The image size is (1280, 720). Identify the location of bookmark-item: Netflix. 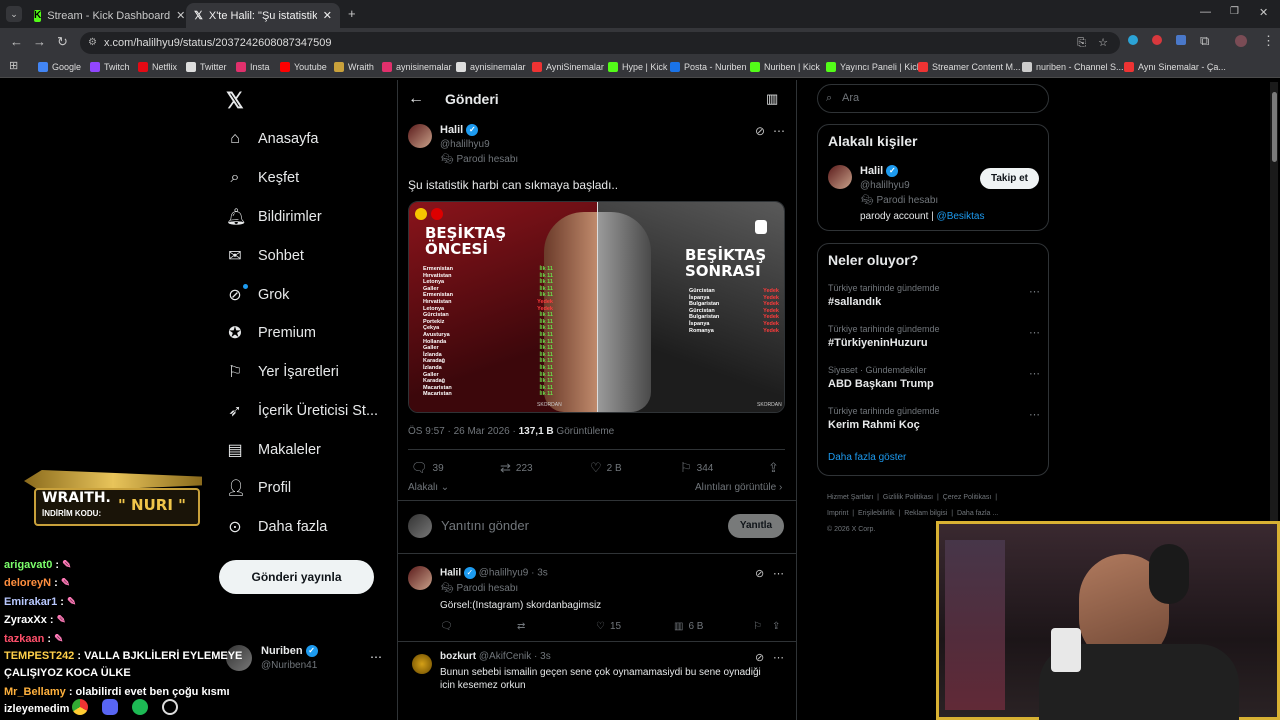
(157, 67).